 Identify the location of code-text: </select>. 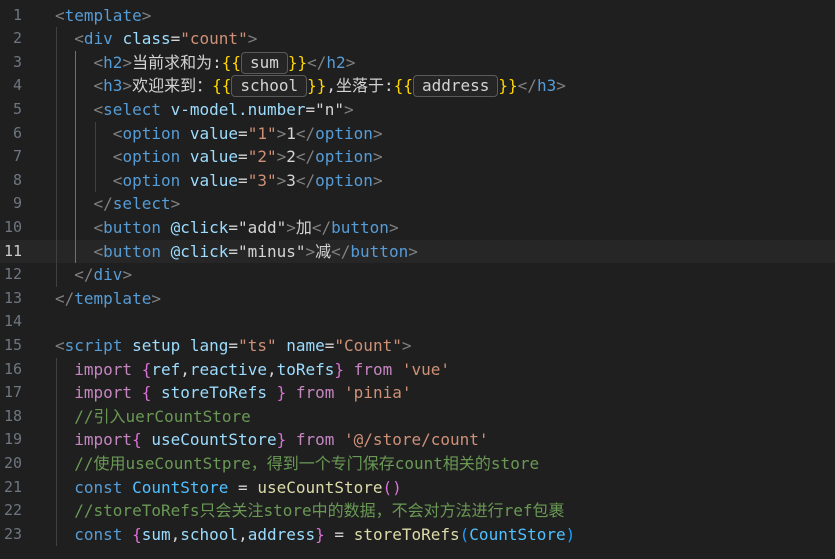
(118, 204).